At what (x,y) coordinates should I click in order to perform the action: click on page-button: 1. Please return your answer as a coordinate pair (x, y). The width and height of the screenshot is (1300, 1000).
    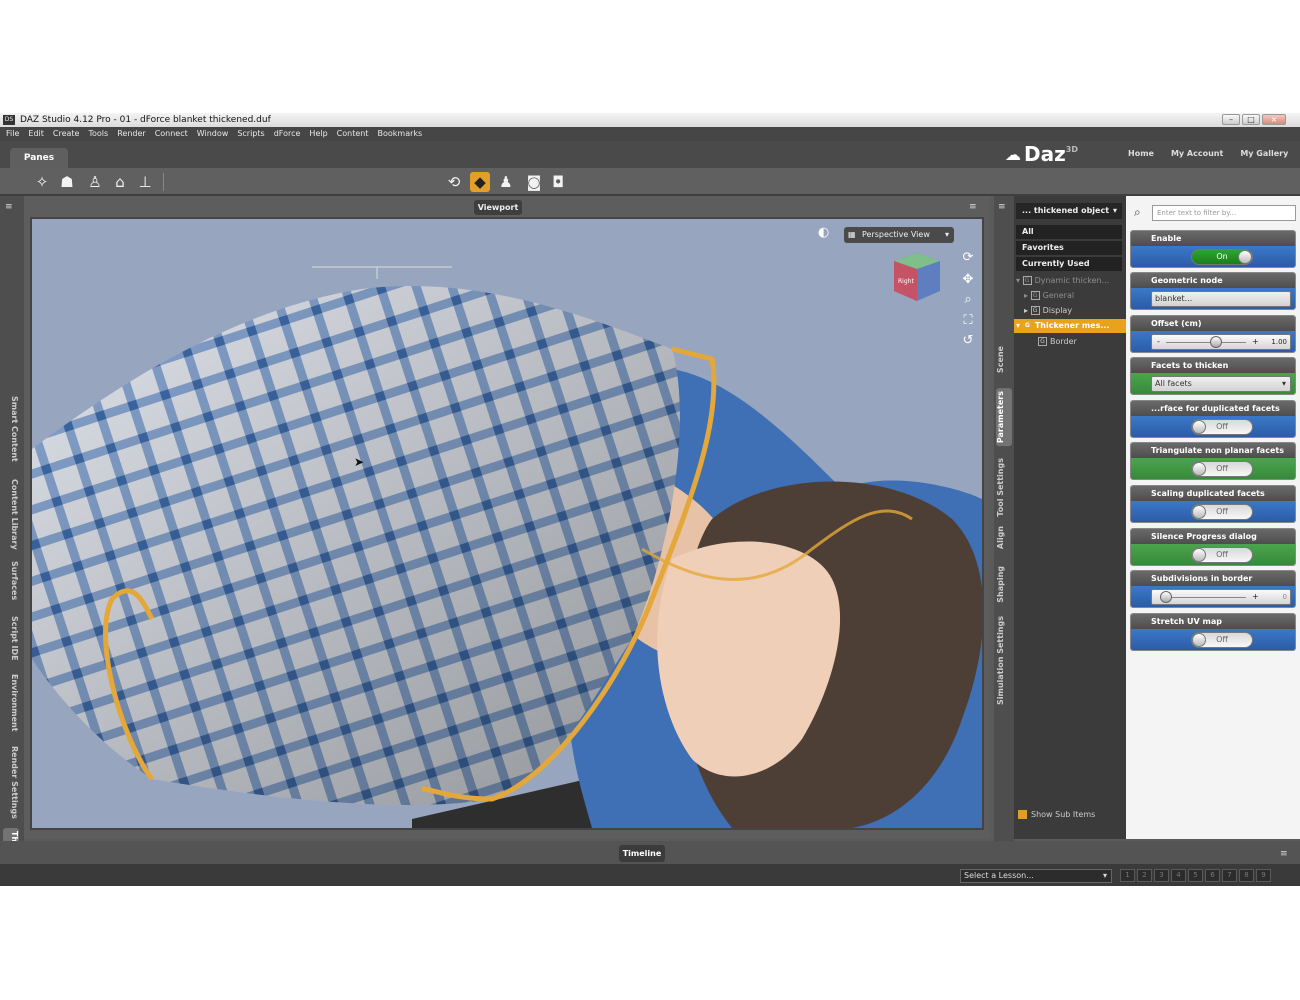
    Looking at the image, I should click on (1127, 875).